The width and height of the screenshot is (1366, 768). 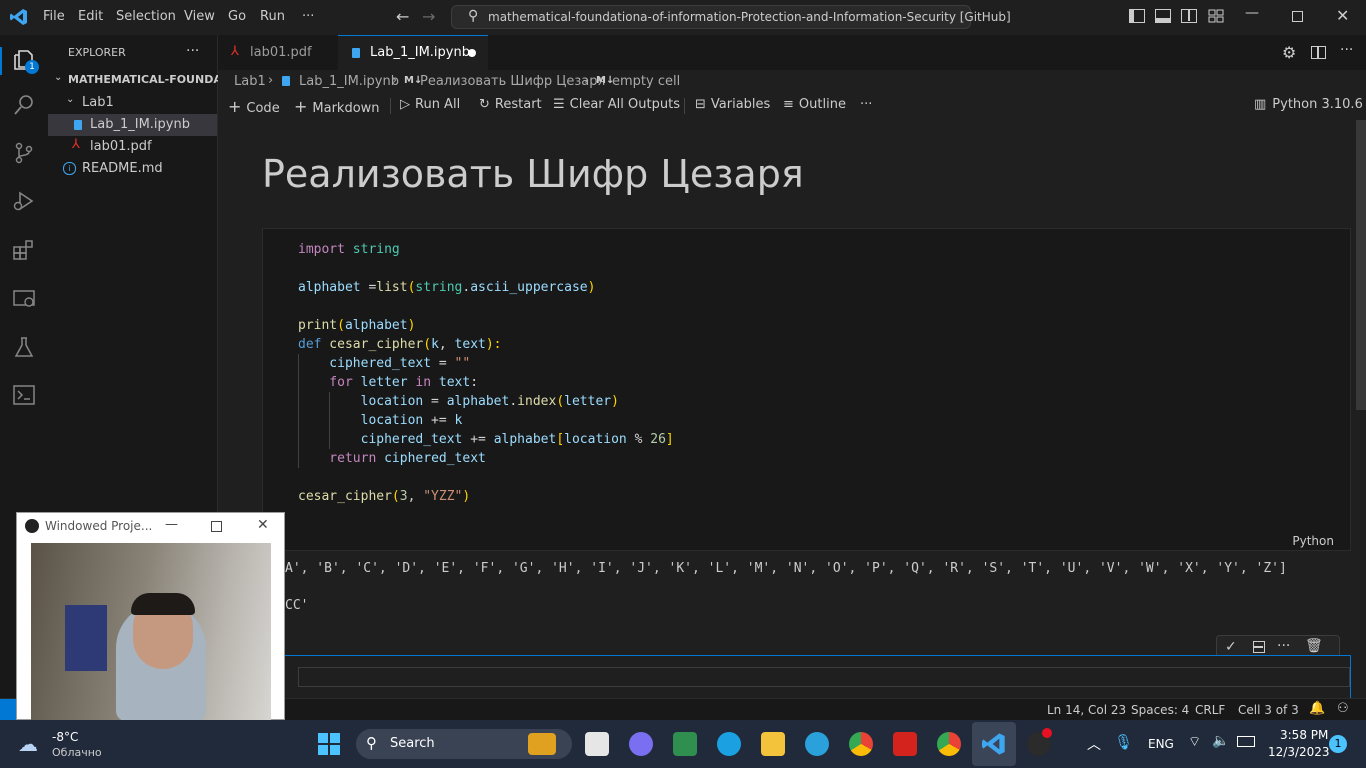 What do you see at coordinates (349, 81) in the screenshot?
I see `breadcrumb-notebook: Lab_1_IM.ipynb` at bounding box center [349, 81].